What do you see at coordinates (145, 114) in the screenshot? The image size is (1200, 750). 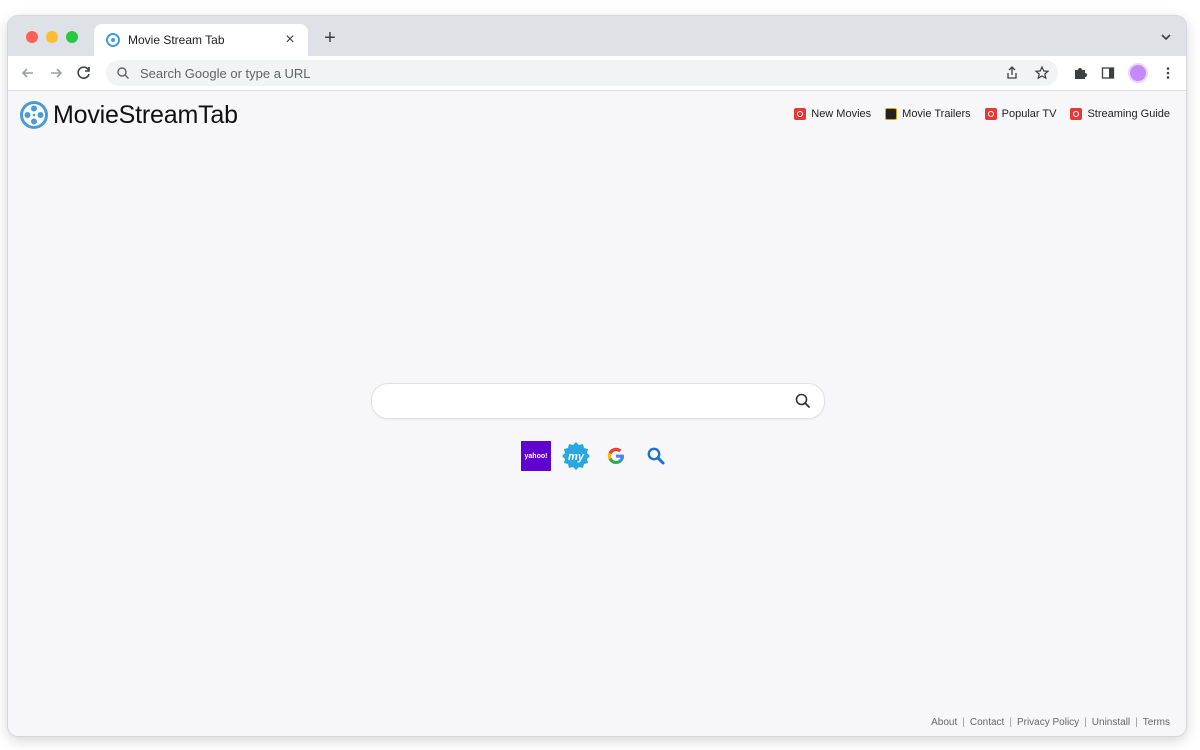 I see `brand-name: MovieStreamTab` at bounding box center [145, 114].